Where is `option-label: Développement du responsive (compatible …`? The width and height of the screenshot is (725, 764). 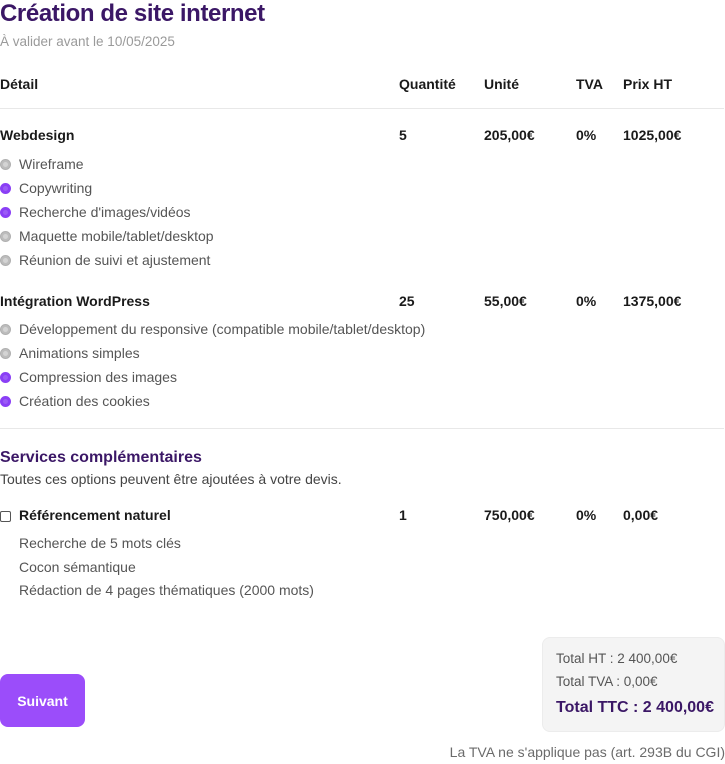 option-label: Développement du responsive (compatible … is located at coordinates (222, 329).